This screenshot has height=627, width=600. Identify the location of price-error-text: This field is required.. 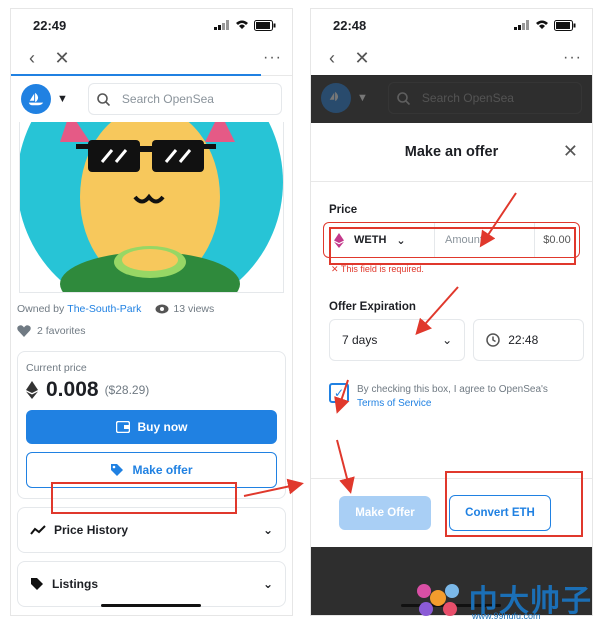
(382, 269).